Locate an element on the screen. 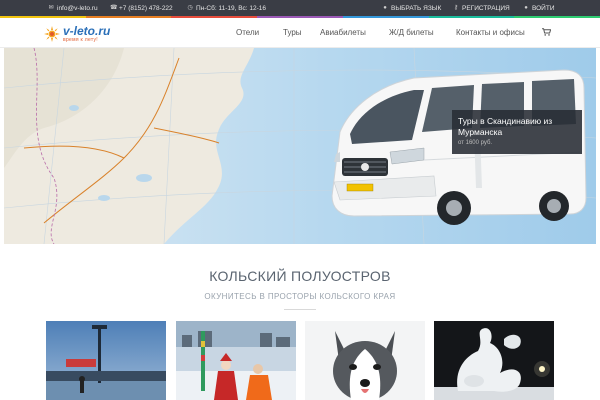 The width and height of the screenshot is (600, 400). site-logo: v-leto.ru время к лету! is located at coordinates (77, 34).